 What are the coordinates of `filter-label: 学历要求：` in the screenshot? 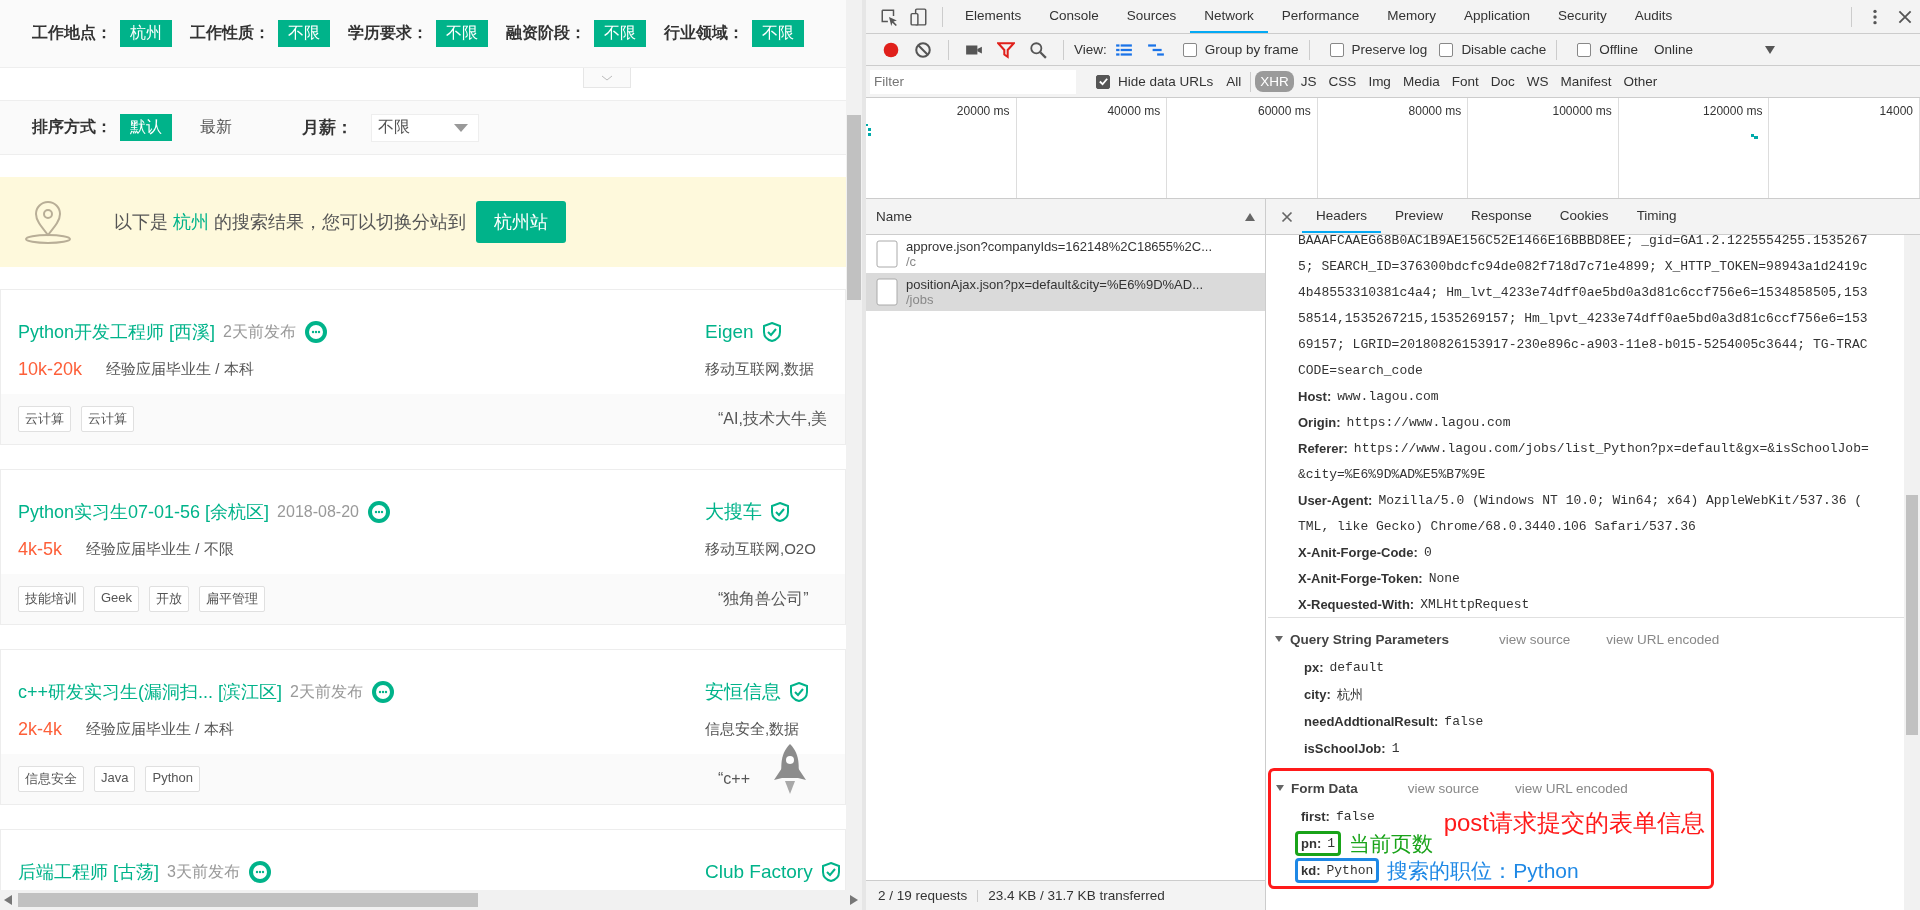 It's located at (388, 33).